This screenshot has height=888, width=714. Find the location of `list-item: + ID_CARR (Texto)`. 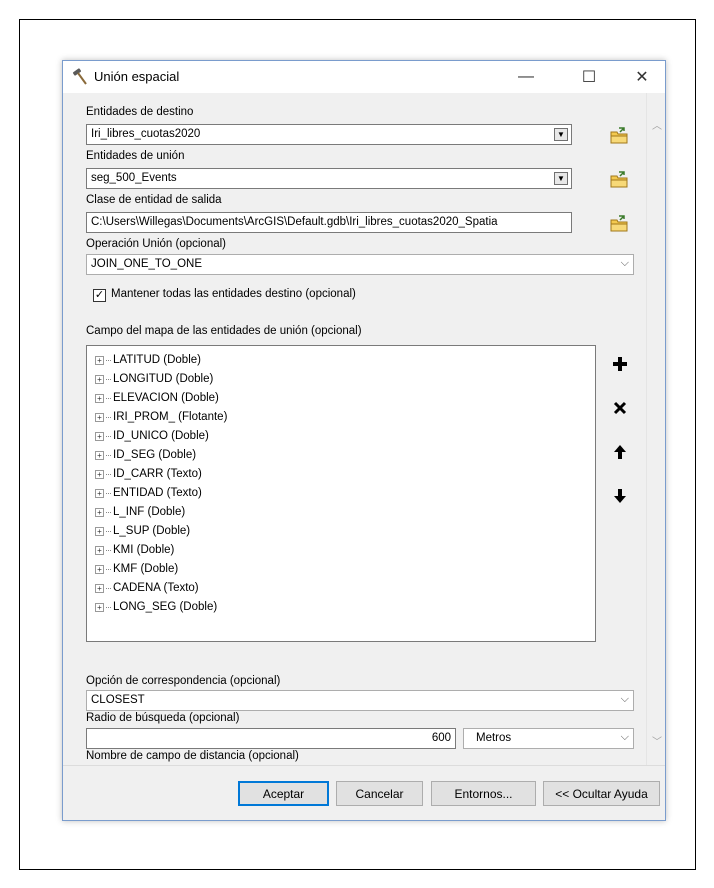

list-item: + ID_CARR (Texto) is located at coordinates (148, 474).